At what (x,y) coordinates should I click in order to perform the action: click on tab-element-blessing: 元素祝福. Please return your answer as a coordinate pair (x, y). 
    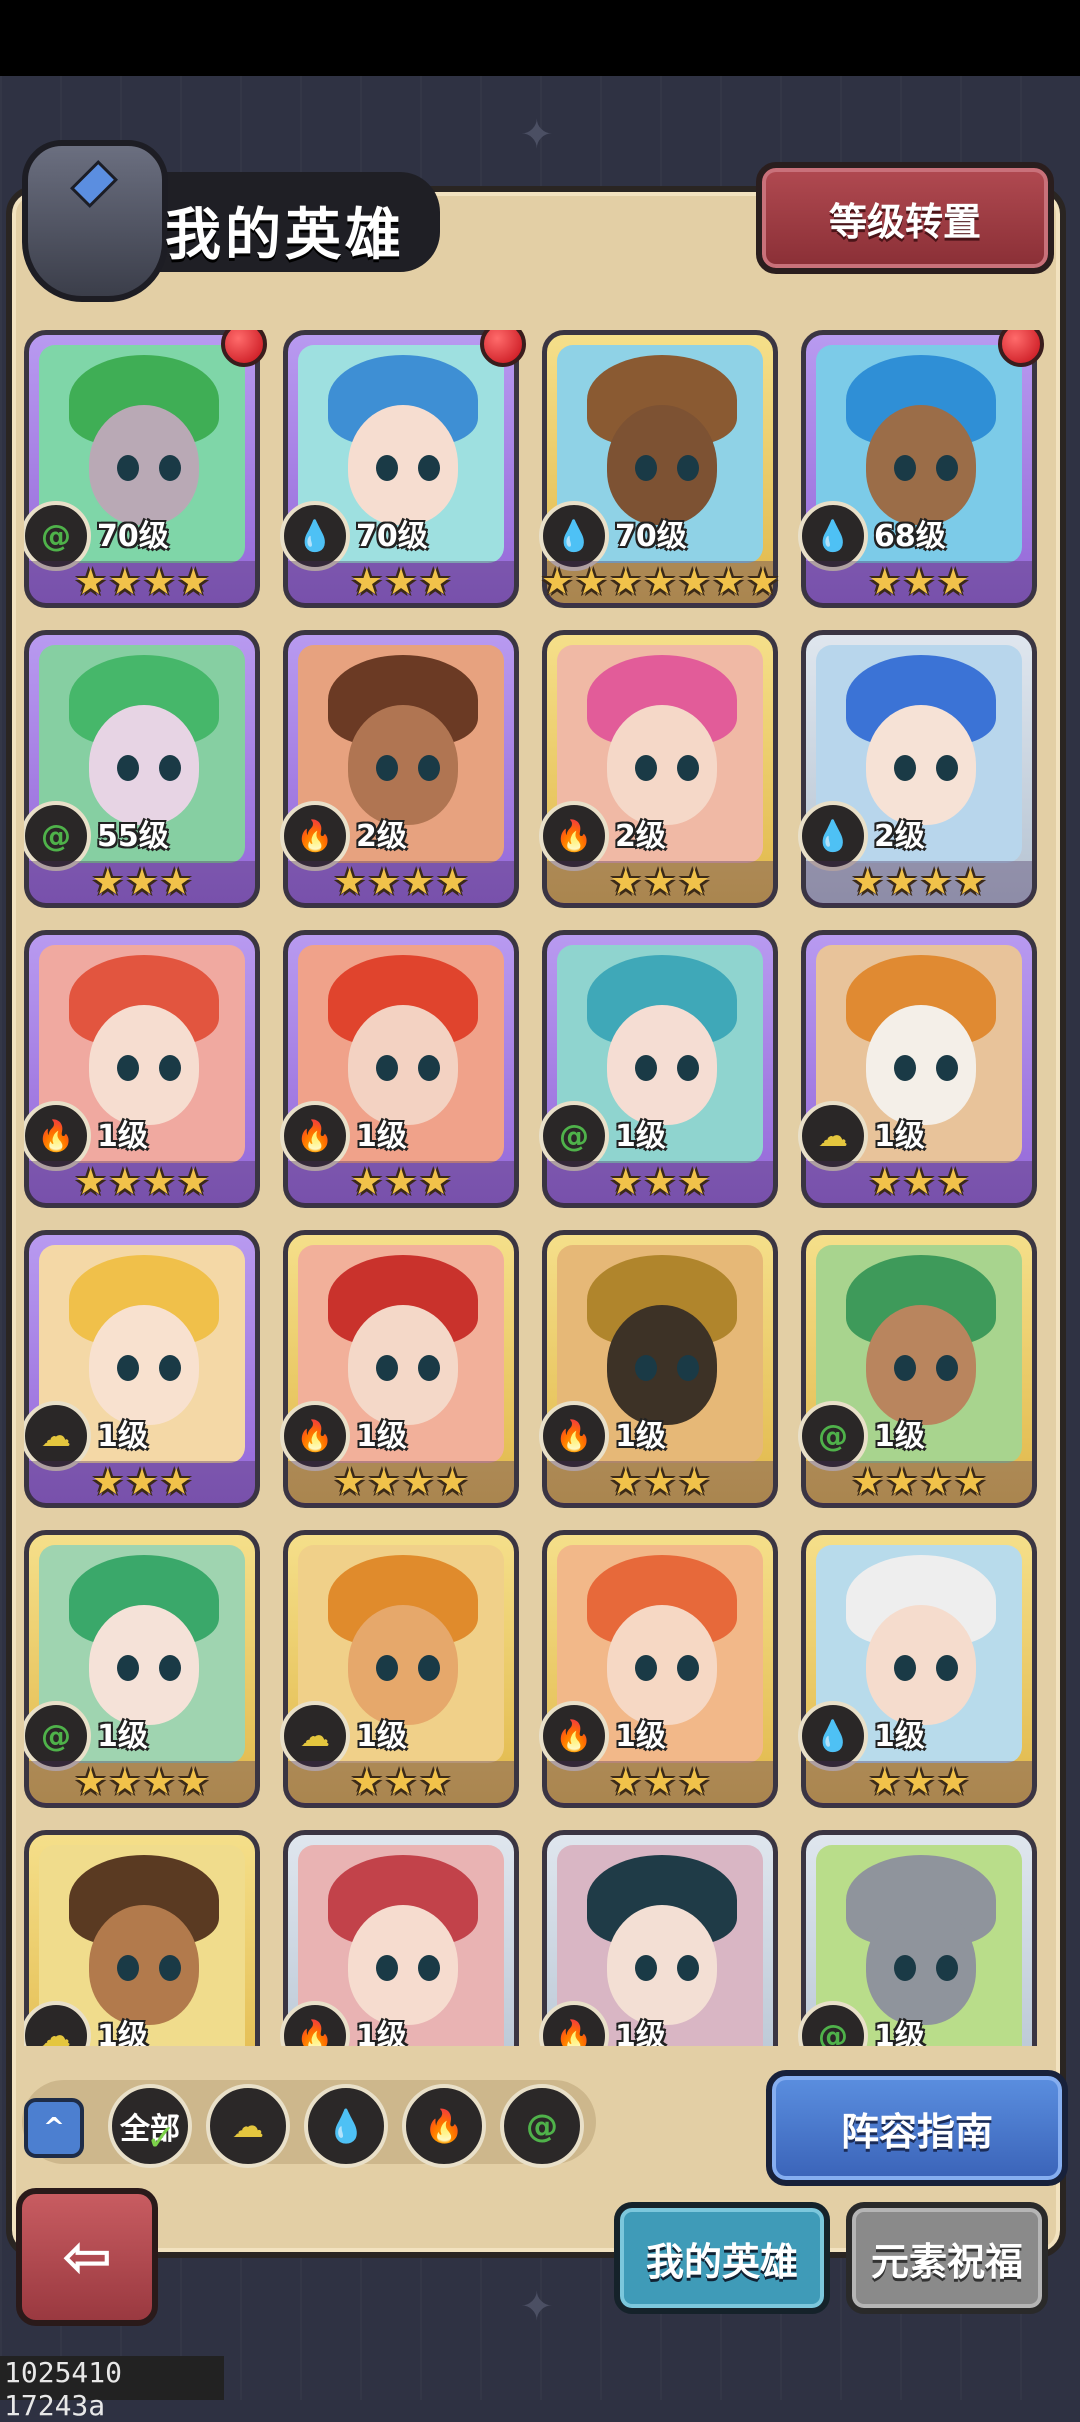
    Looking at the image, I should click on (947, 2258).